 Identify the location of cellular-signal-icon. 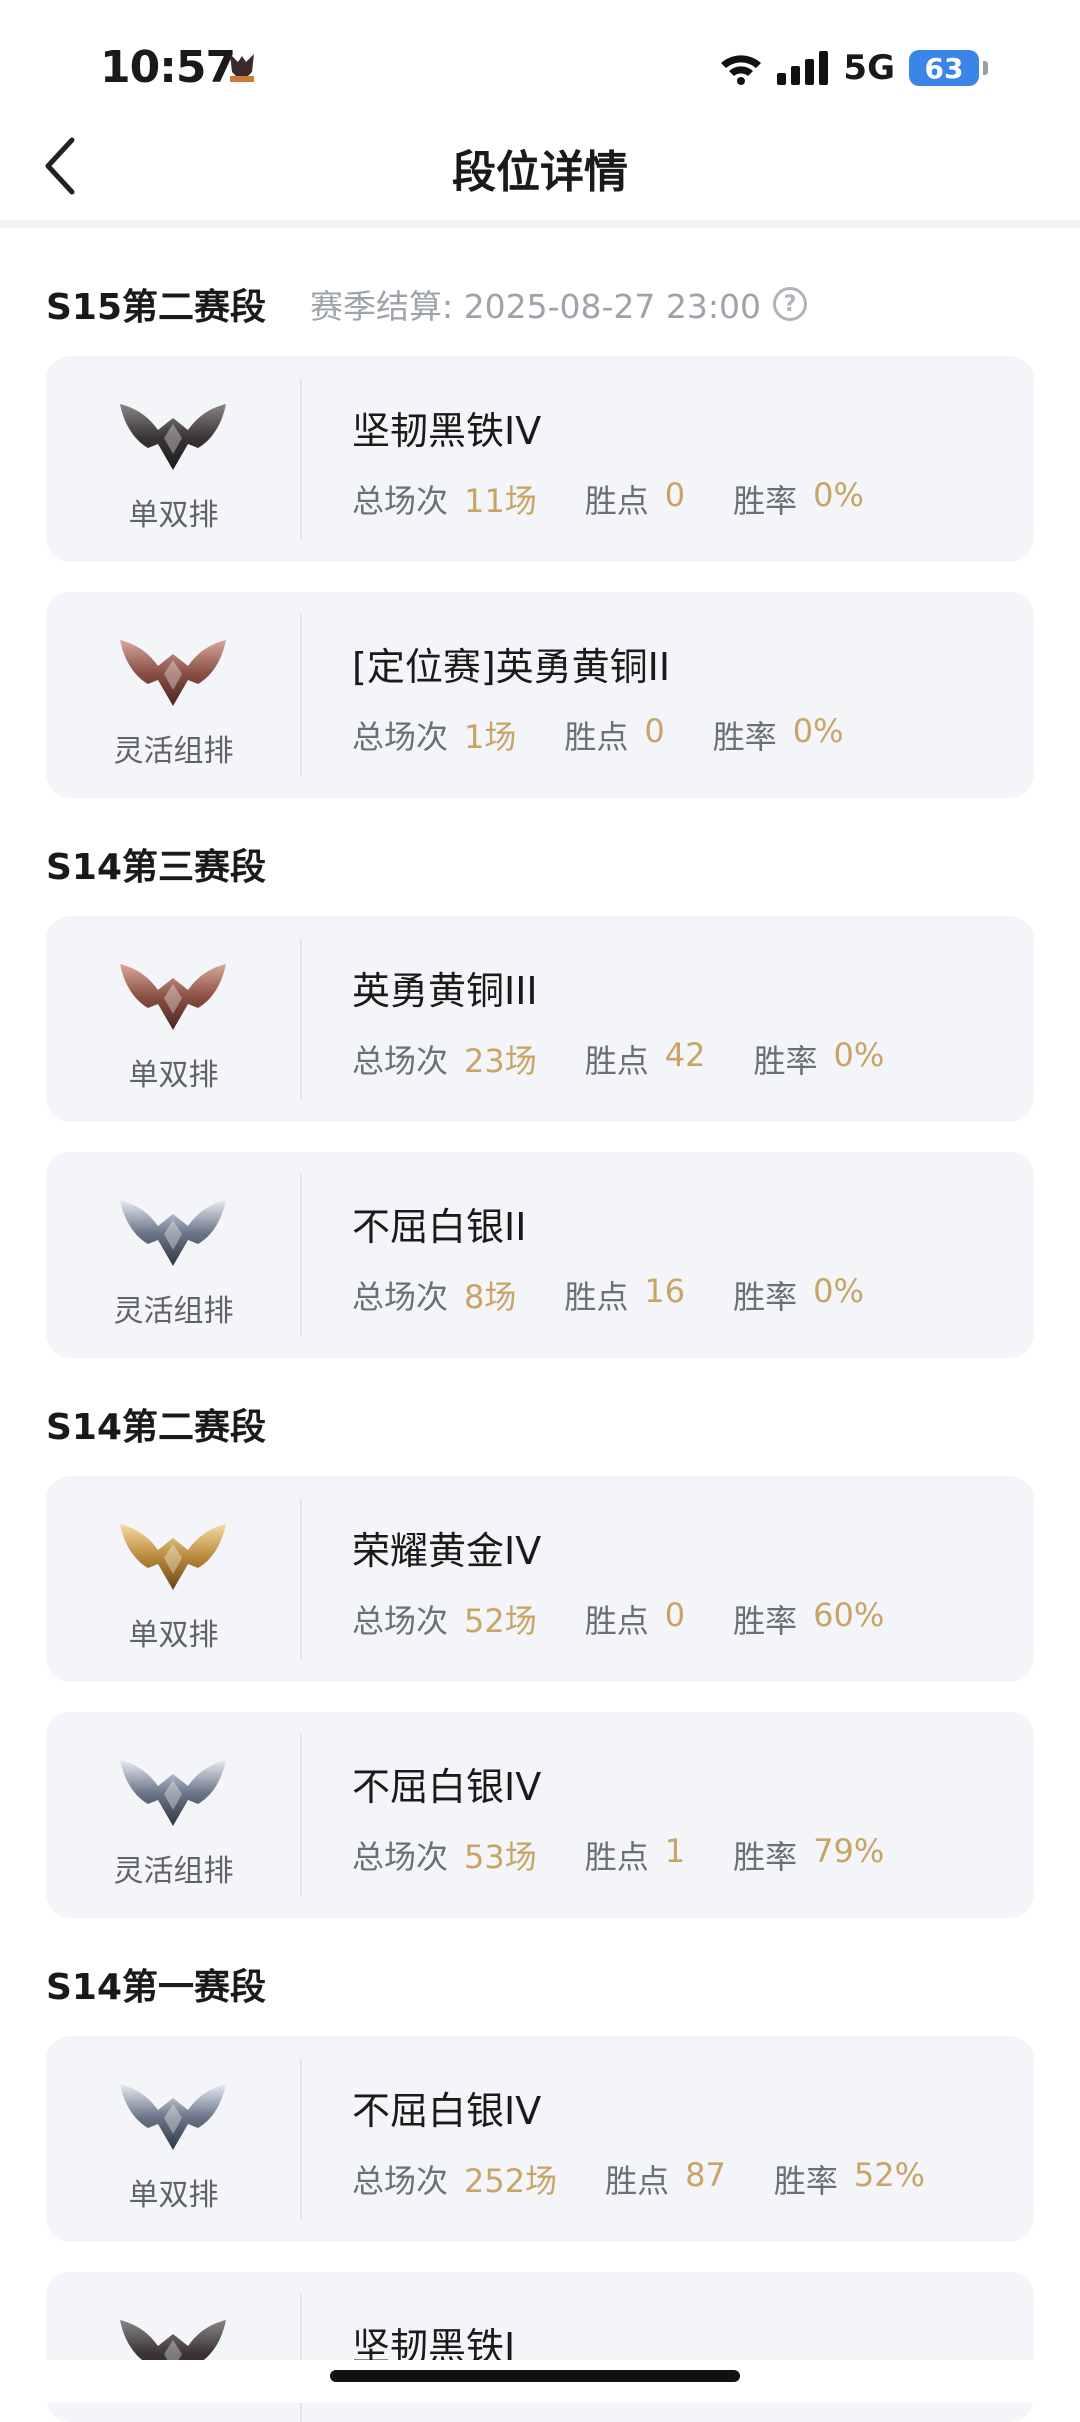
(803, 68).